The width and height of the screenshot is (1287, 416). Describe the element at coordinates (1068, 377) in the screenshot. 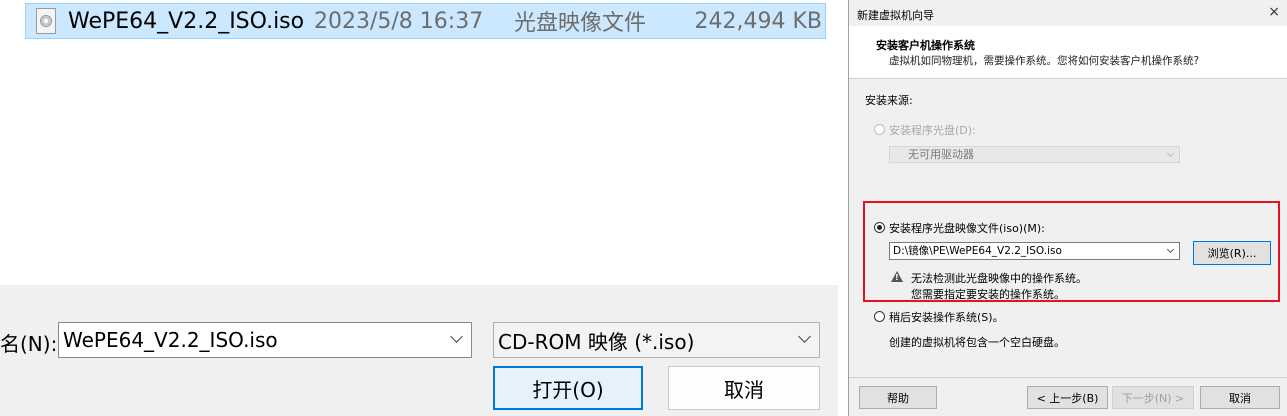

I see `footer-divider` at that location.